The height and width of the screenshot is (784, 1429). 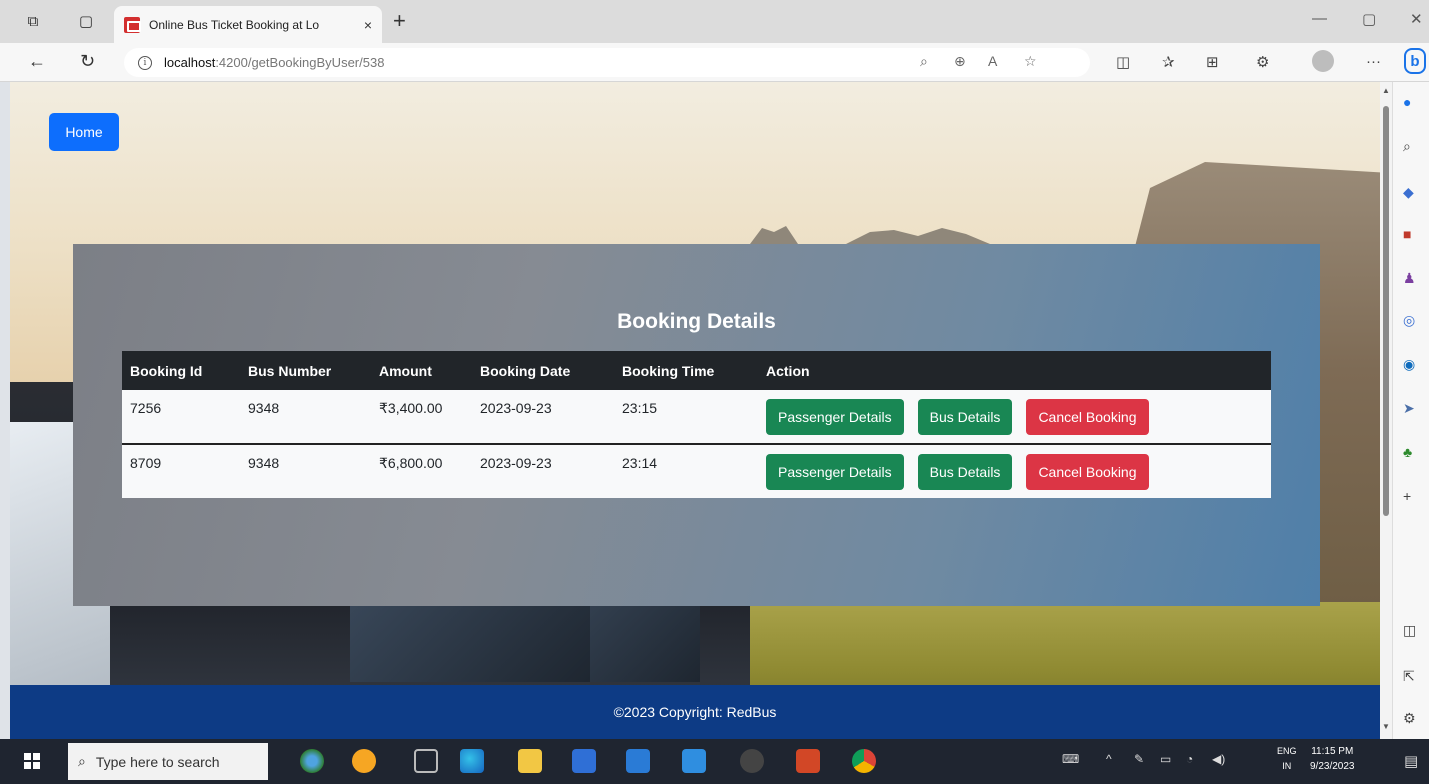 What do you see at coordinates (808, 761) in the screenshot?
I see `powerpoint-icon` at bounding box center [808, 761].